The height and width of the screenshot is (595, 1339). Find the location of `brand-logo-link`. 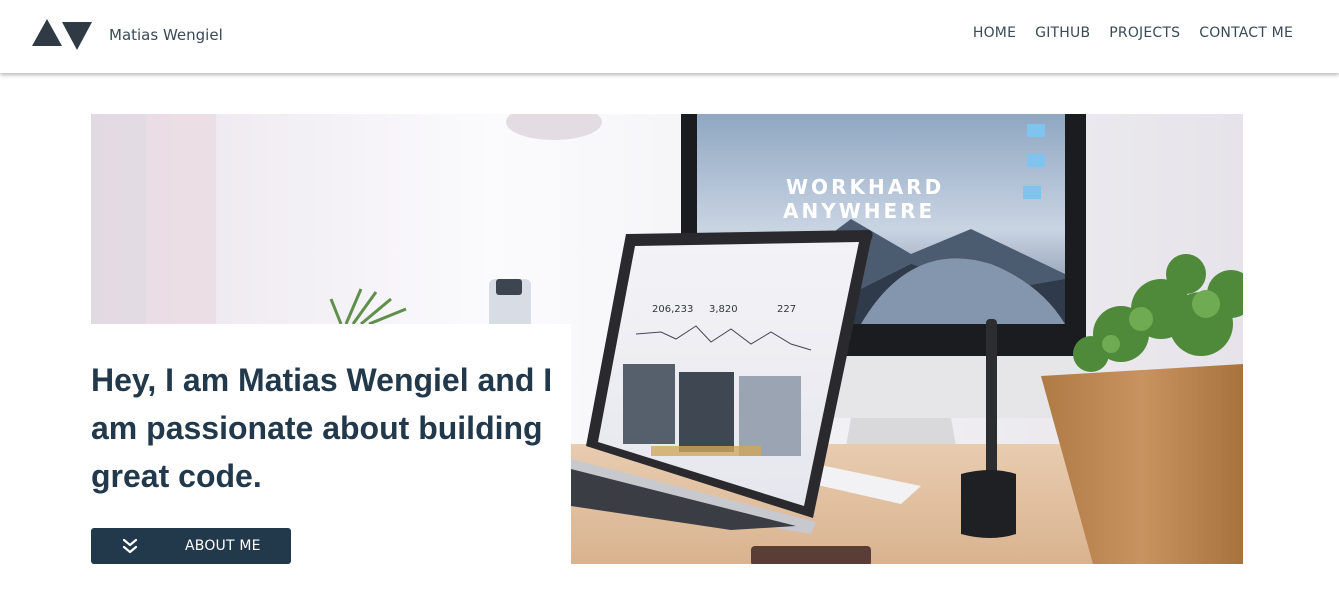

brand-logo-link is located at coordinates (63, 34).